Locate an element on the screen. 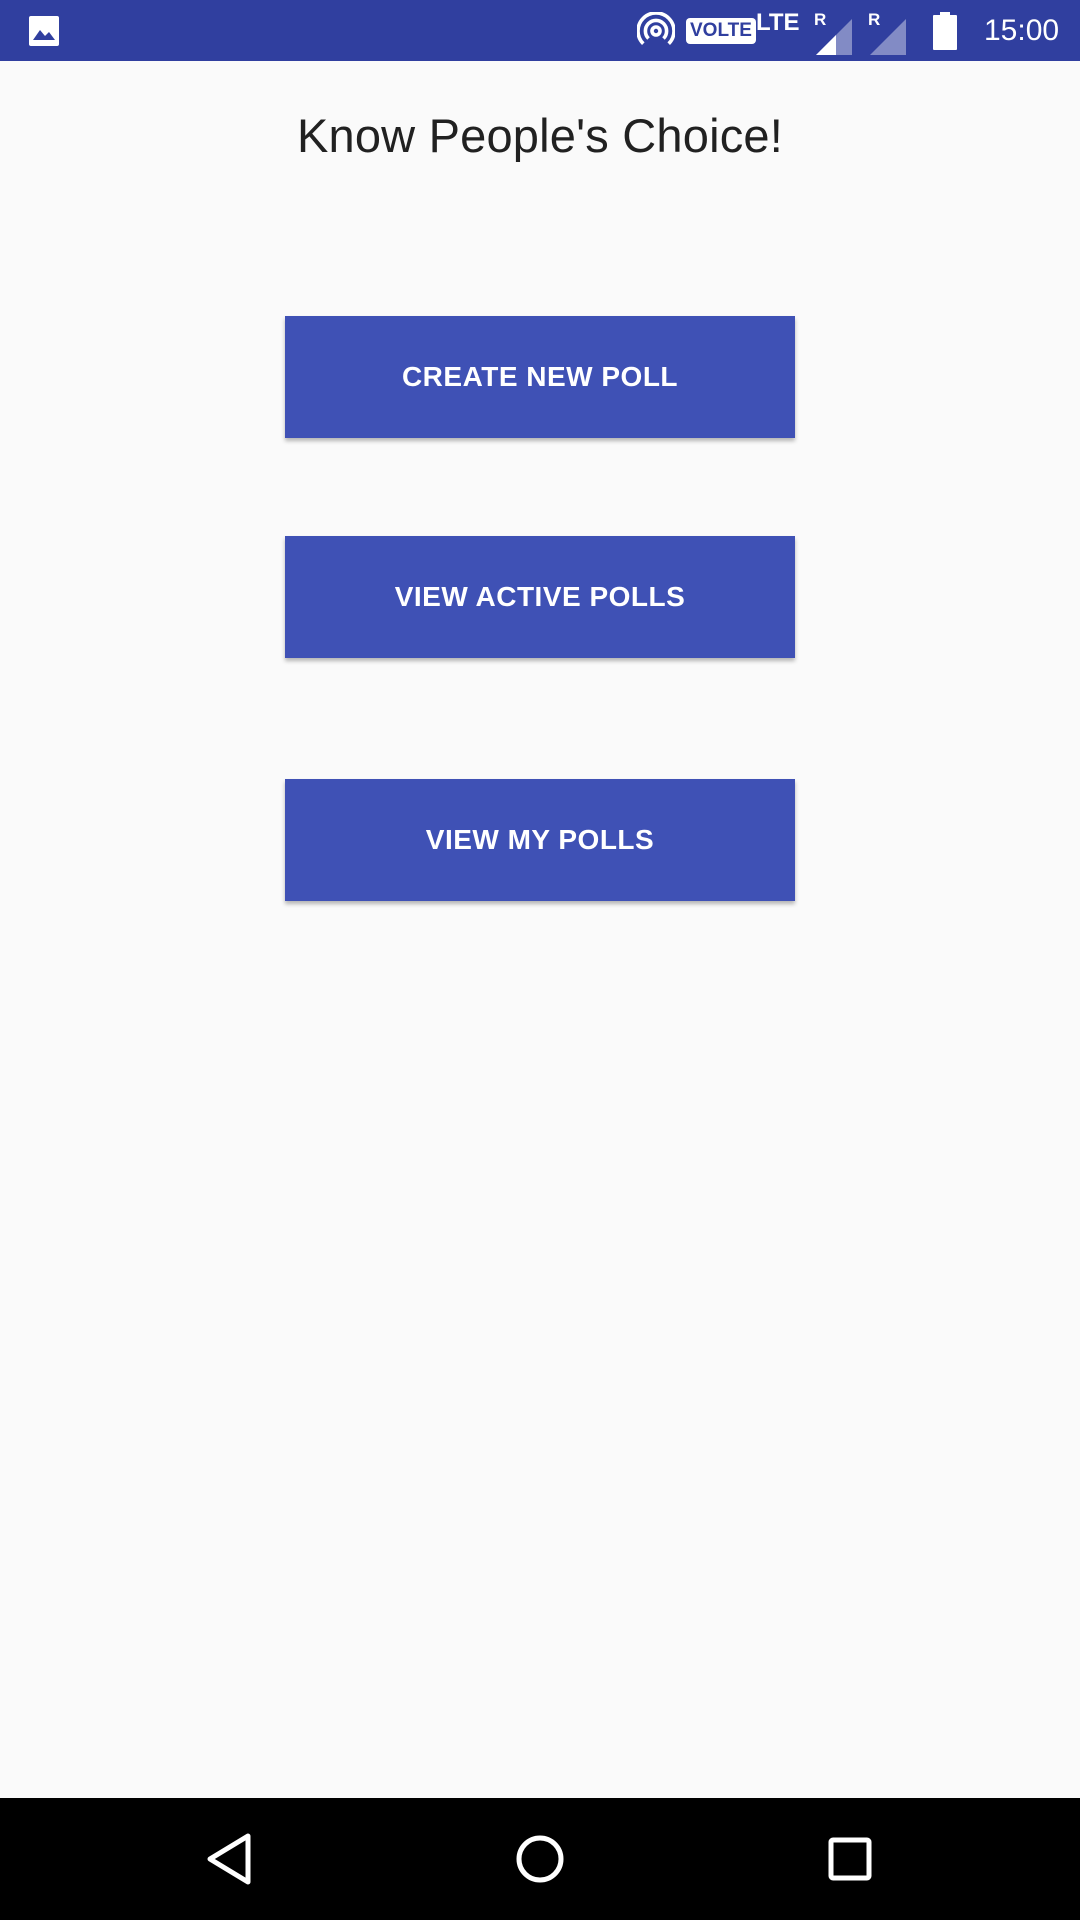  navigation-bar is located at coordinates (540, 1859).